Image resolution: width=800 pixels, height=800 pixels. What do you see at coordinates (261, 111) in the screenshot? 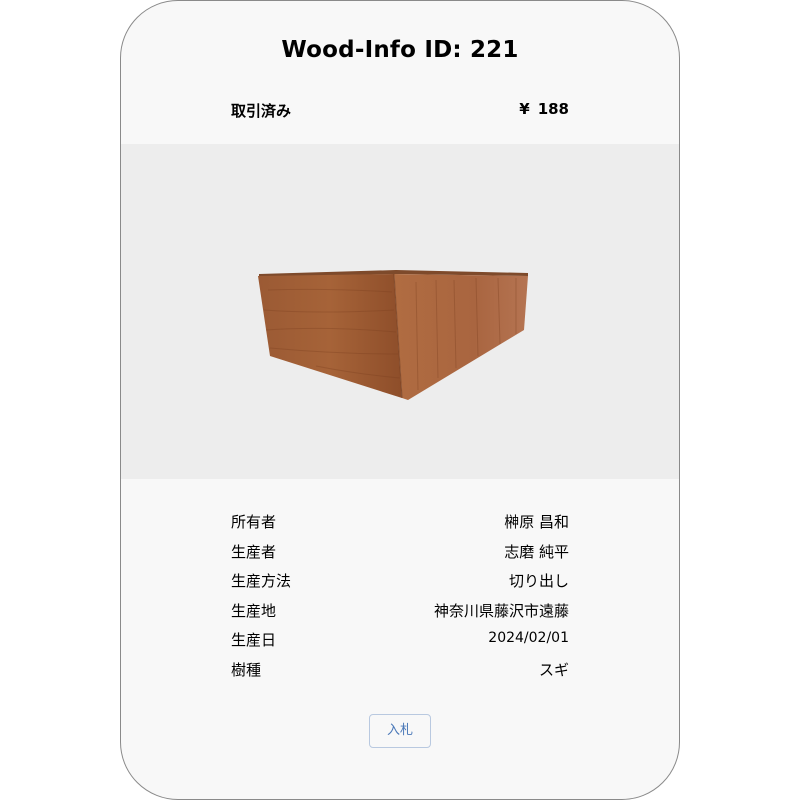
I see `trade-status: 取引済み` at bounding box center [261, 111].